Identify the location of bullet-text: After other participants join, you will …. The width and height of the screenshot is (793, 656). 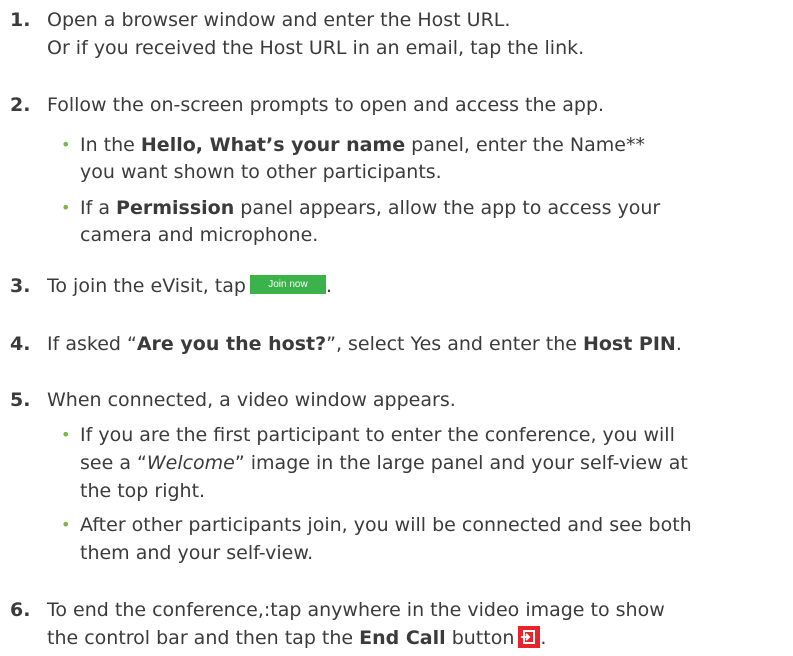
(386, 525).